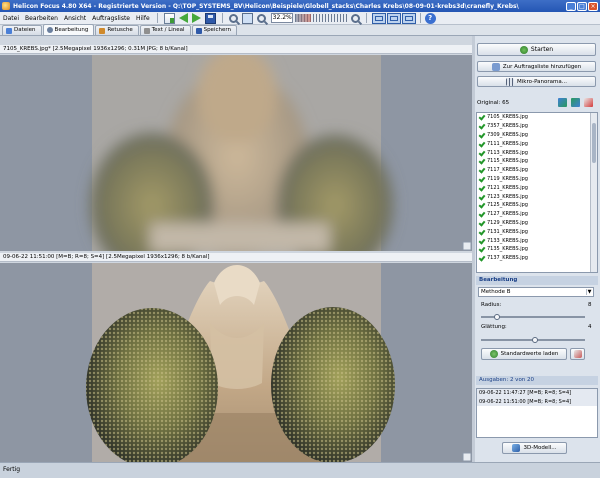 The height and width of the screenshot is (478, 600). What do you see at coordinates (537, 170) in the screenshot?
I see `file-list-item: 7117_KREBS.jpg` at bounding box center [537, 170].